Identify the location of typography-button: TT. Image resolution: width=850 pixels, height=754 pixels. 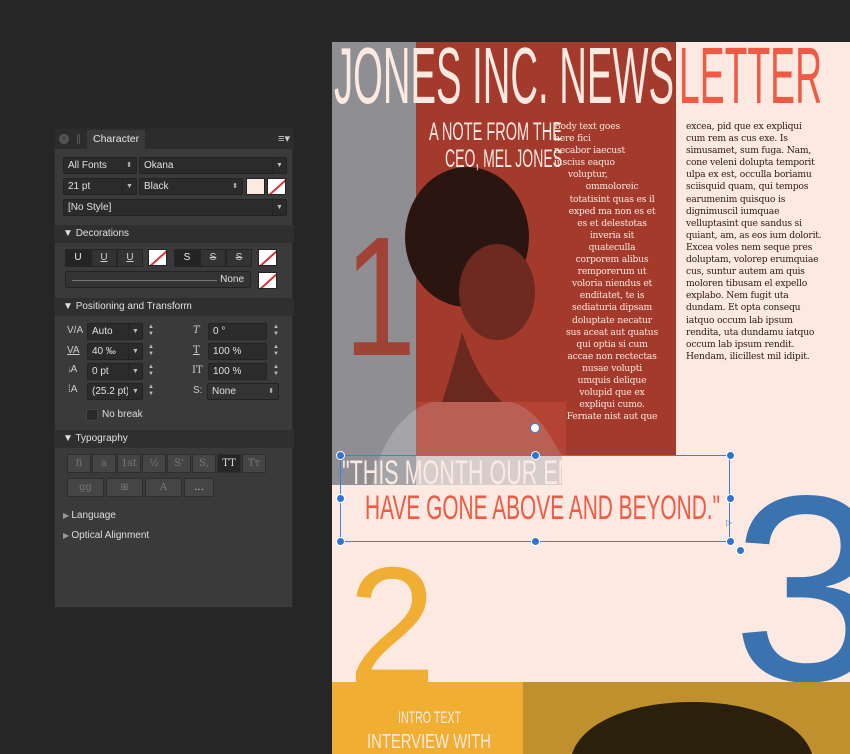
(229, 463).